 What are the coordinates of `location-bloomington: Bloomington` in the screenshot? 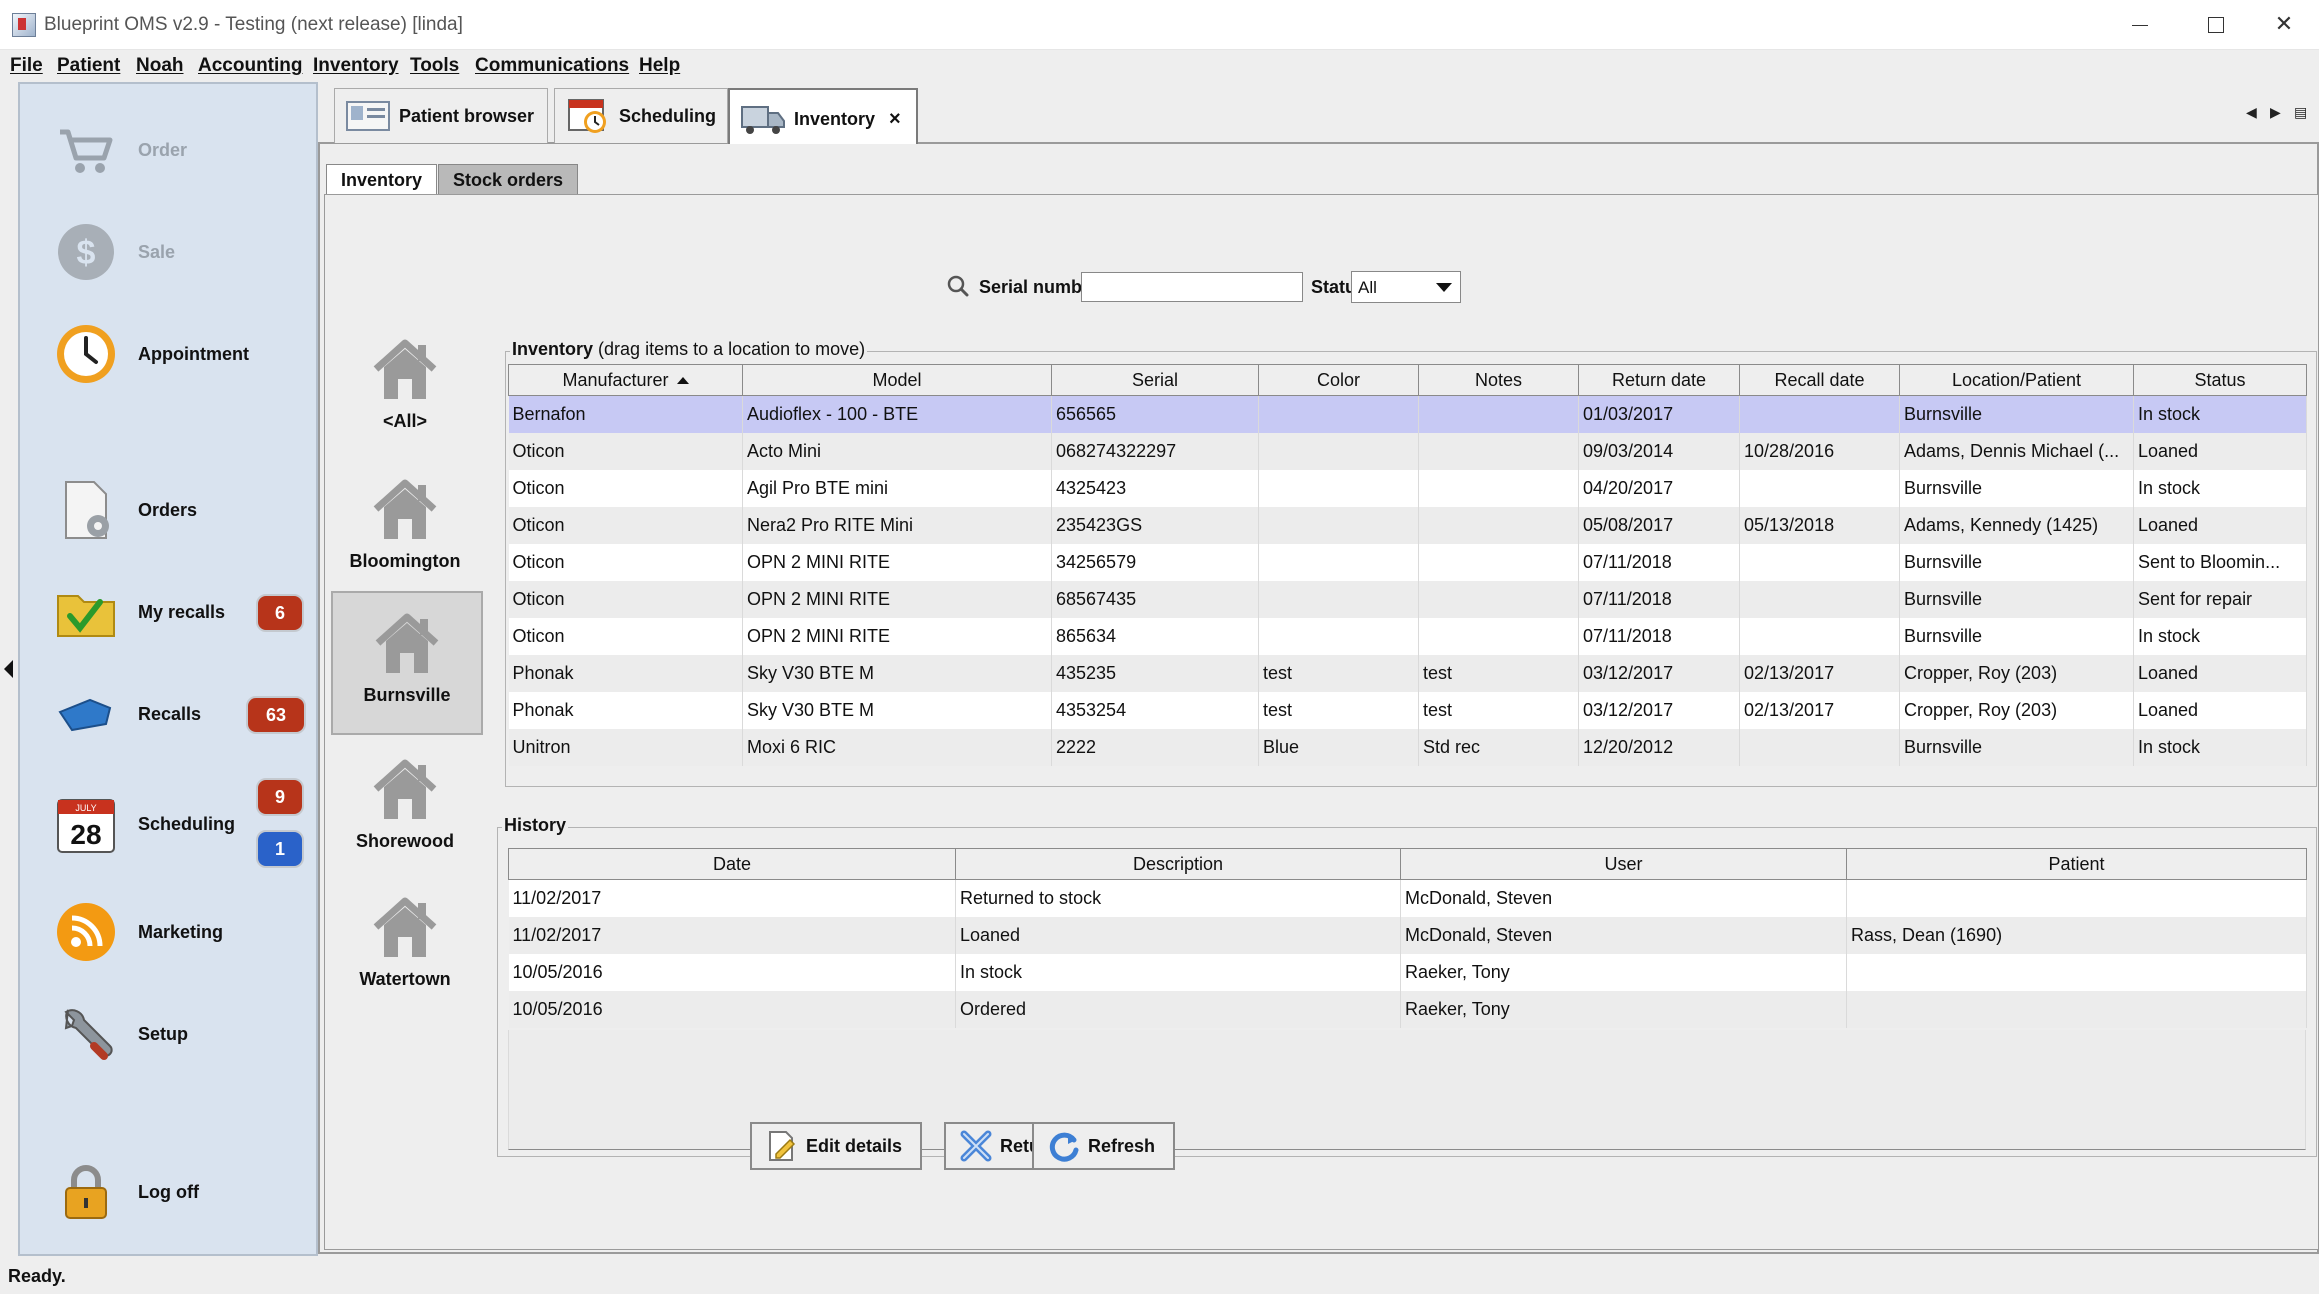 It's located at (405, 525).